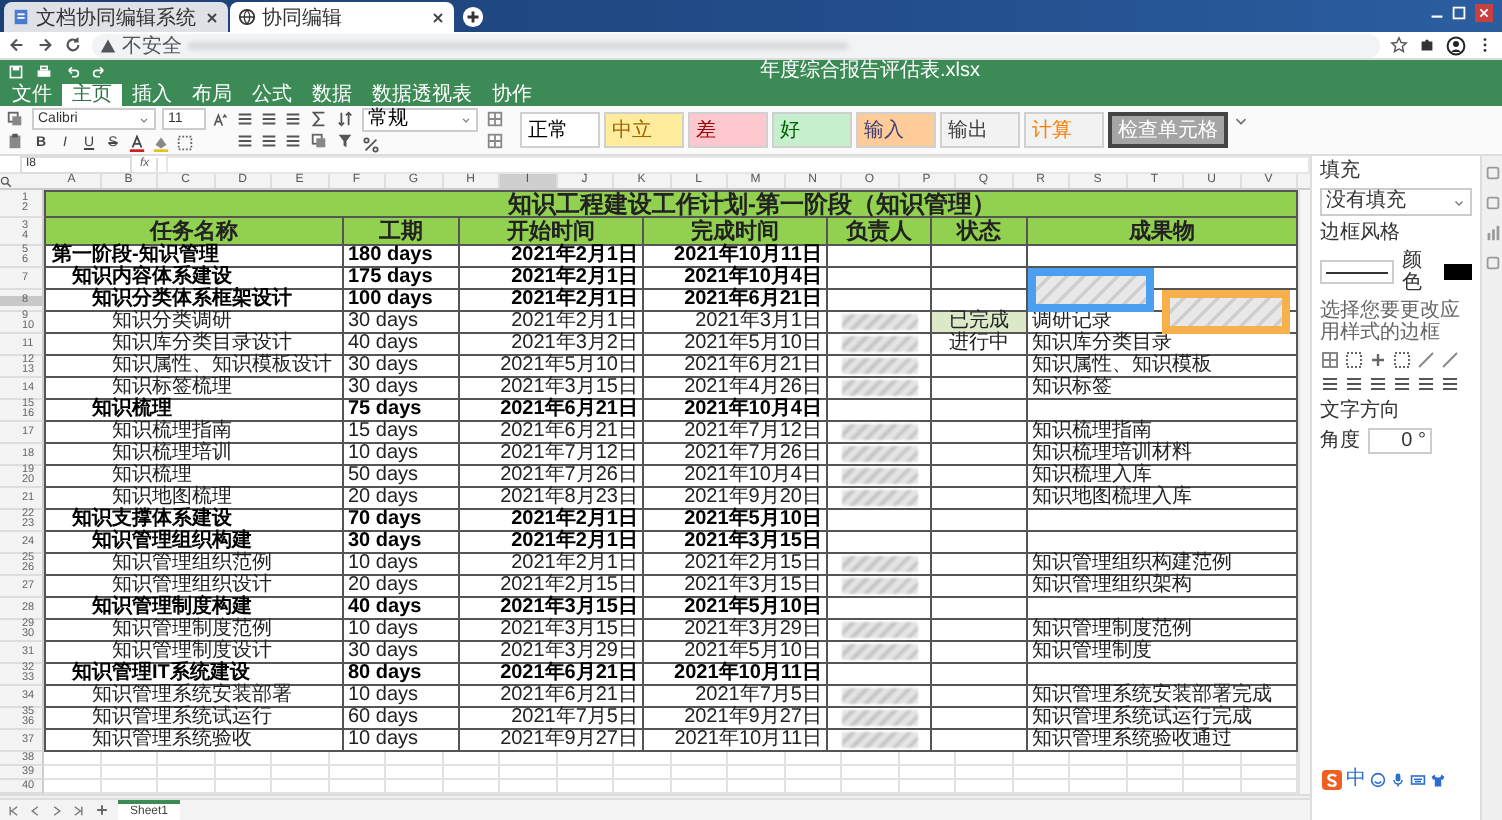 This screenshot has height=820, width=1502. What do you see at coordinates (100, 71) in the screenshot?
I see `redo-icon` at bounding box center [100, 71].